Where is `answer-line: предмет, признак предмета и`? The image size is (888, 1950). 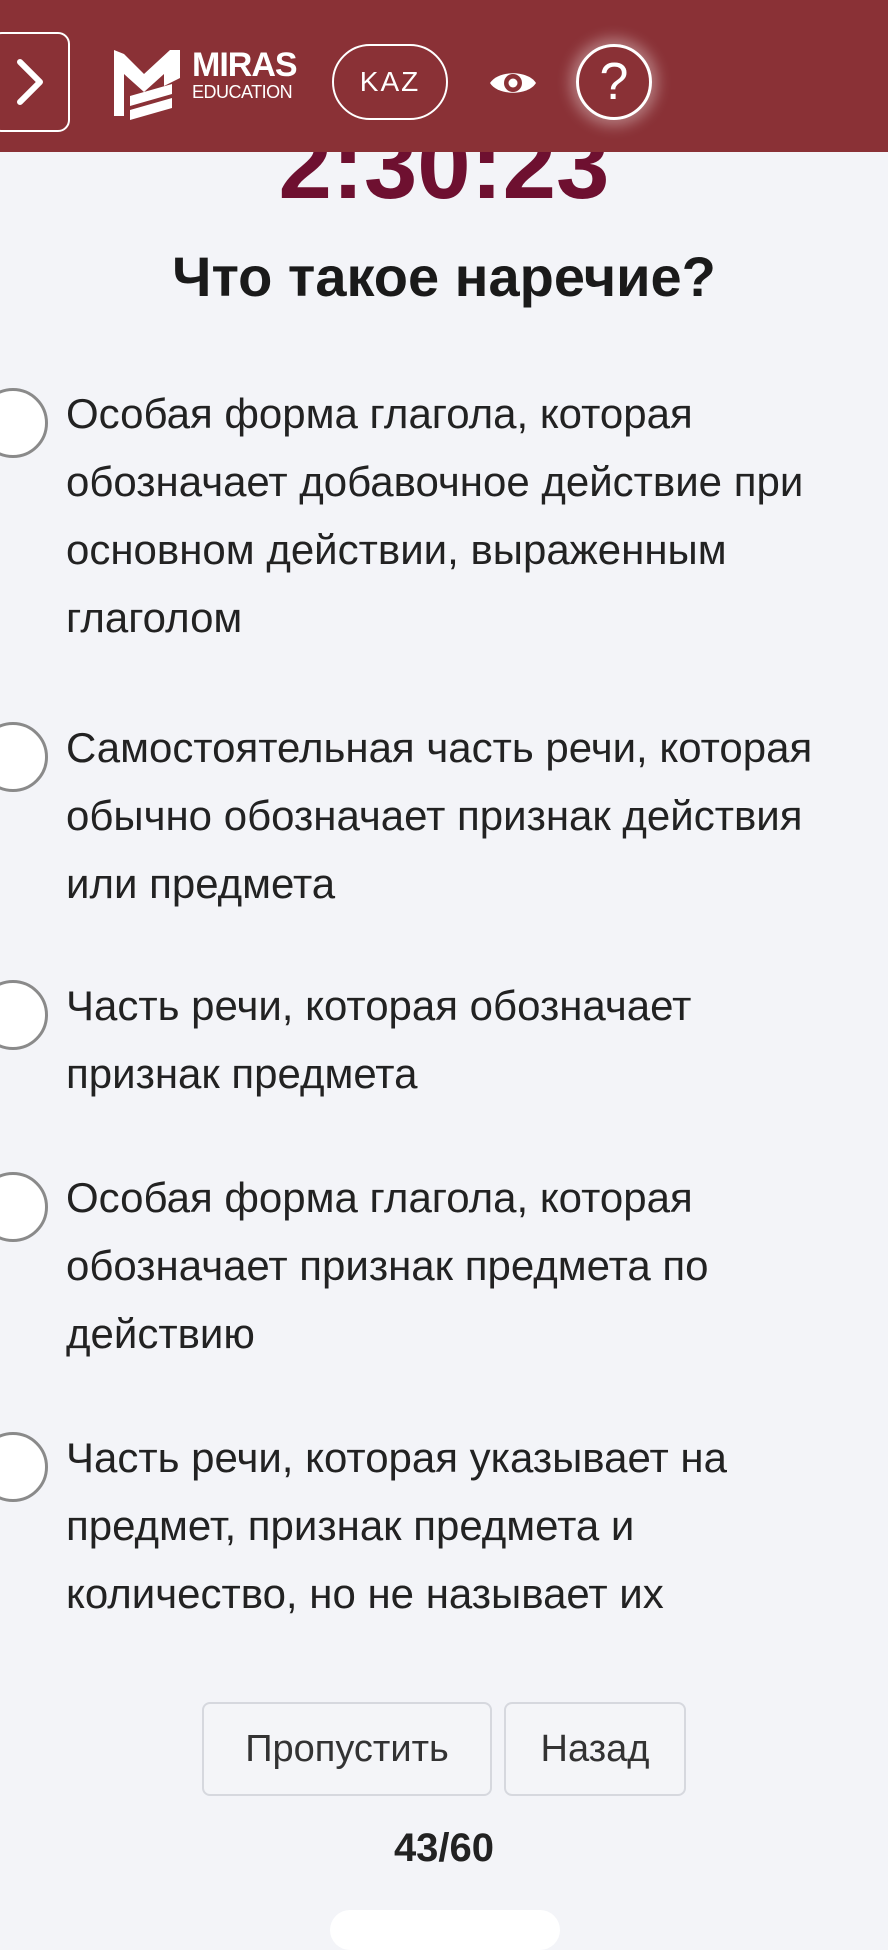
answer-line: предмет, признак предмета и is located at coordinates (350, 1525).